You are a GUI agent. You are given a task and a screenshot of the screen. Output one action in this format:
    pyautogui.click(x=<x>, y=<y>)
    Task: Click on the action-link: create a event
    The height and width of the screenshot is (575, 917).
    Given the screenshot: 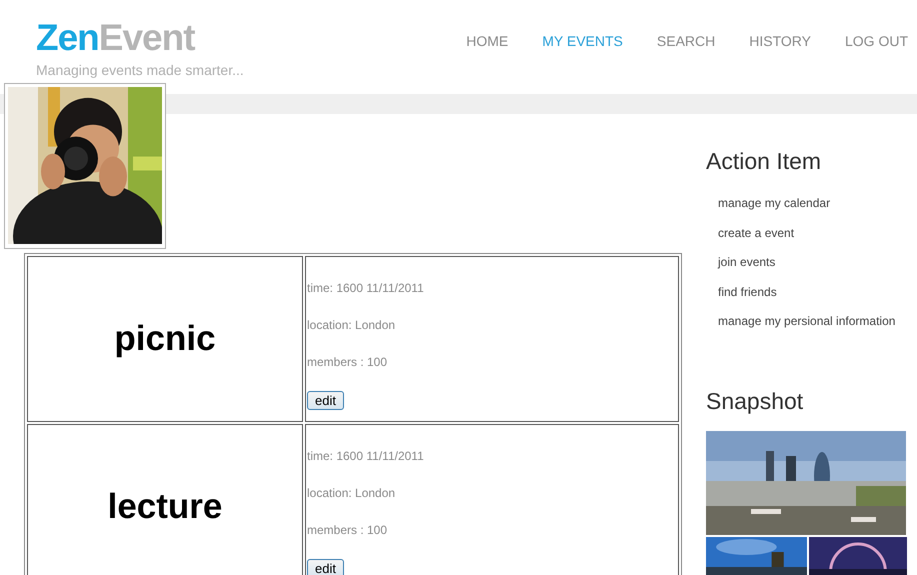 What is the action you would take?
    pyautogui.click(x=756, y=233)
    